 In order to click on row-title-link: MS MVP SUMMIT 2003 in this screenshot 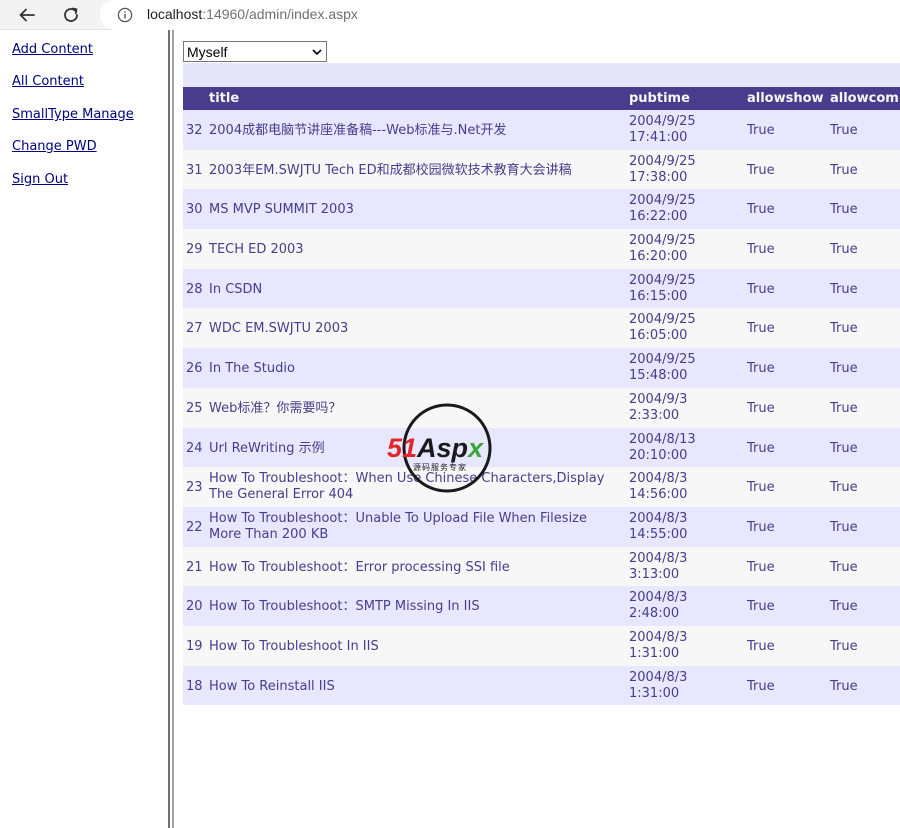, I will do `click(281, 209)`.